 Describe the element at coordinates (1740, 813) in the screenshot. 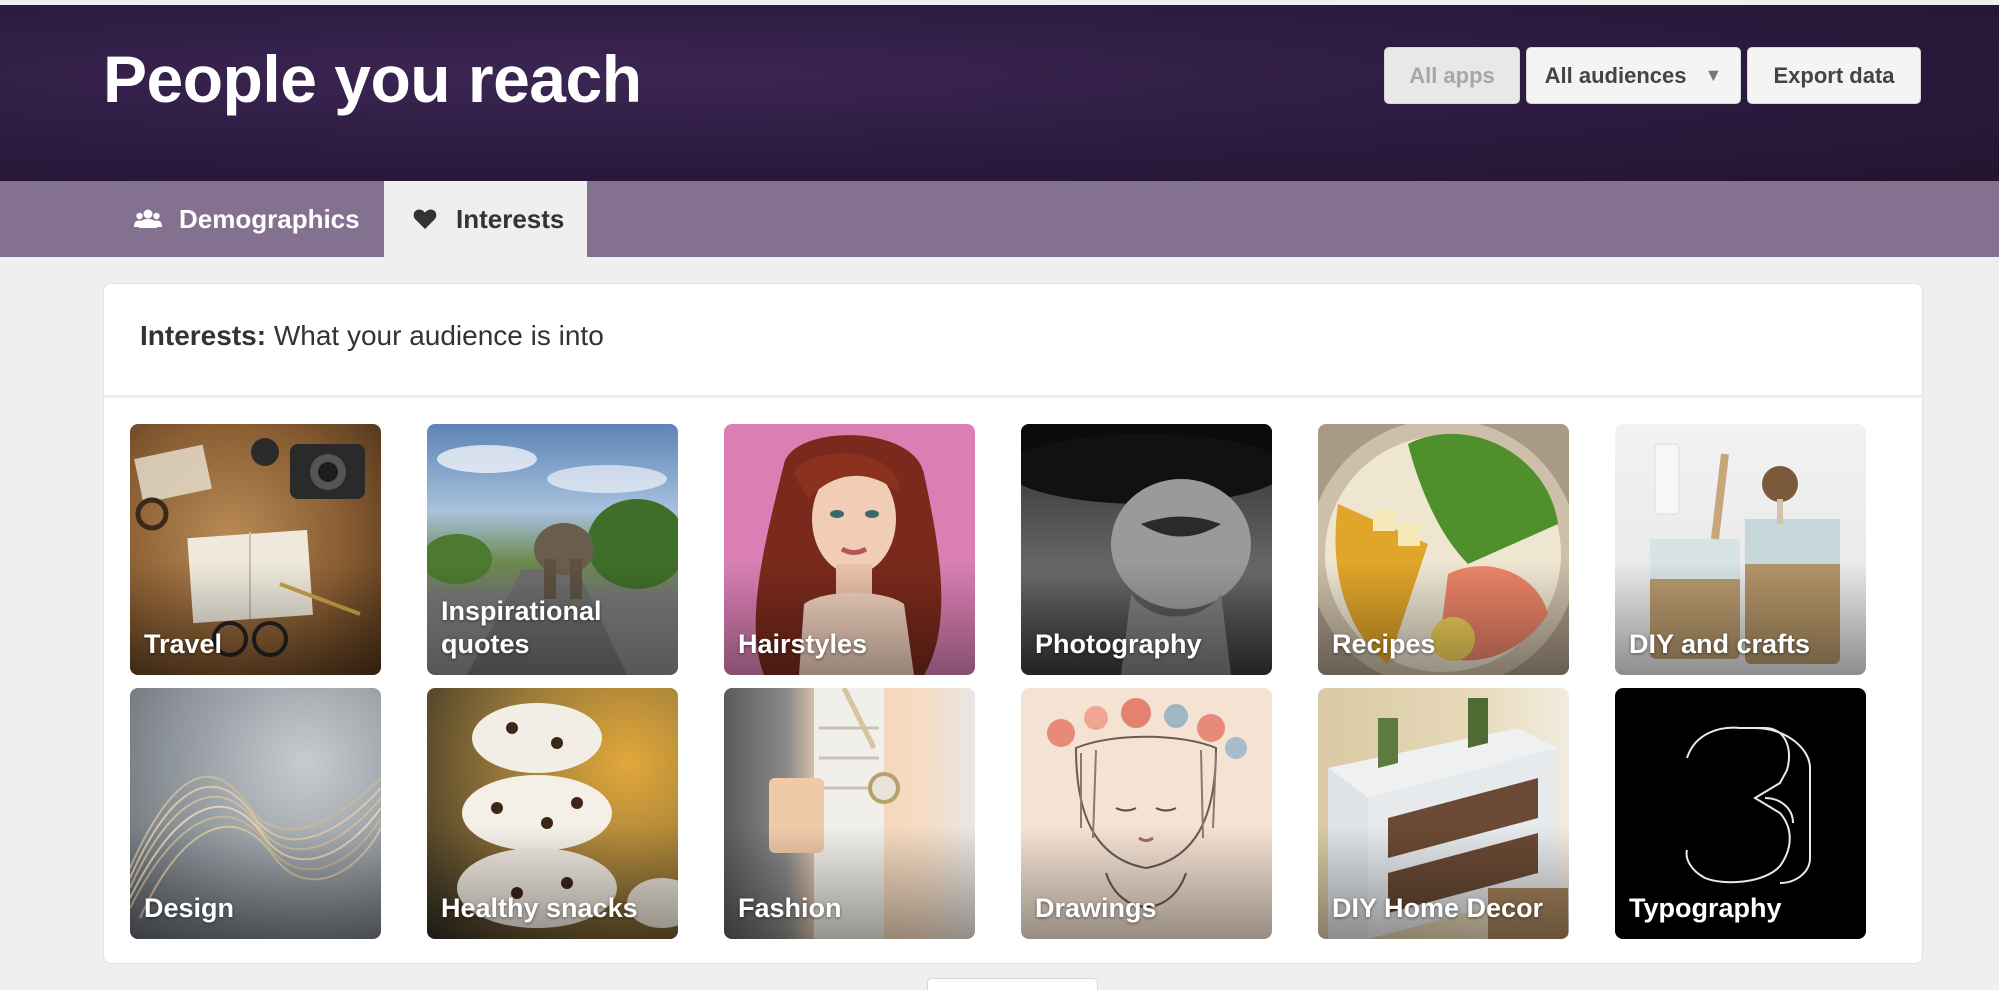

I see `interest-tile-typography: Typography` at that location.